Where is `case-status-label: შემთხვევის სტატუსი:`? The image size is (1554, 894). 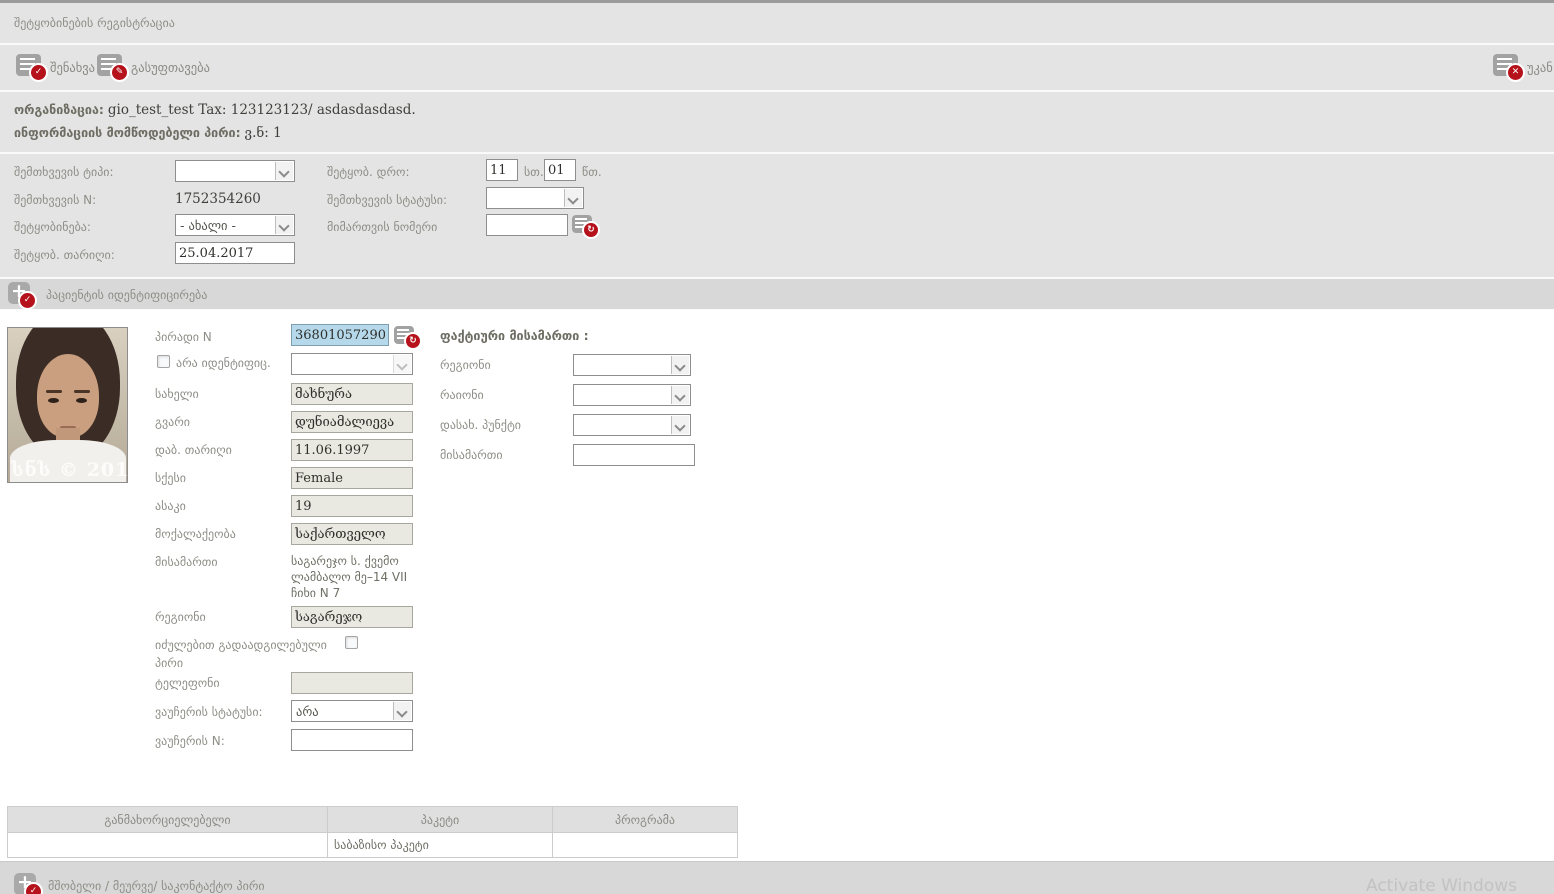
case-status-label: შემთხვევის სტატუსი: is located at coordinates (387, 200).